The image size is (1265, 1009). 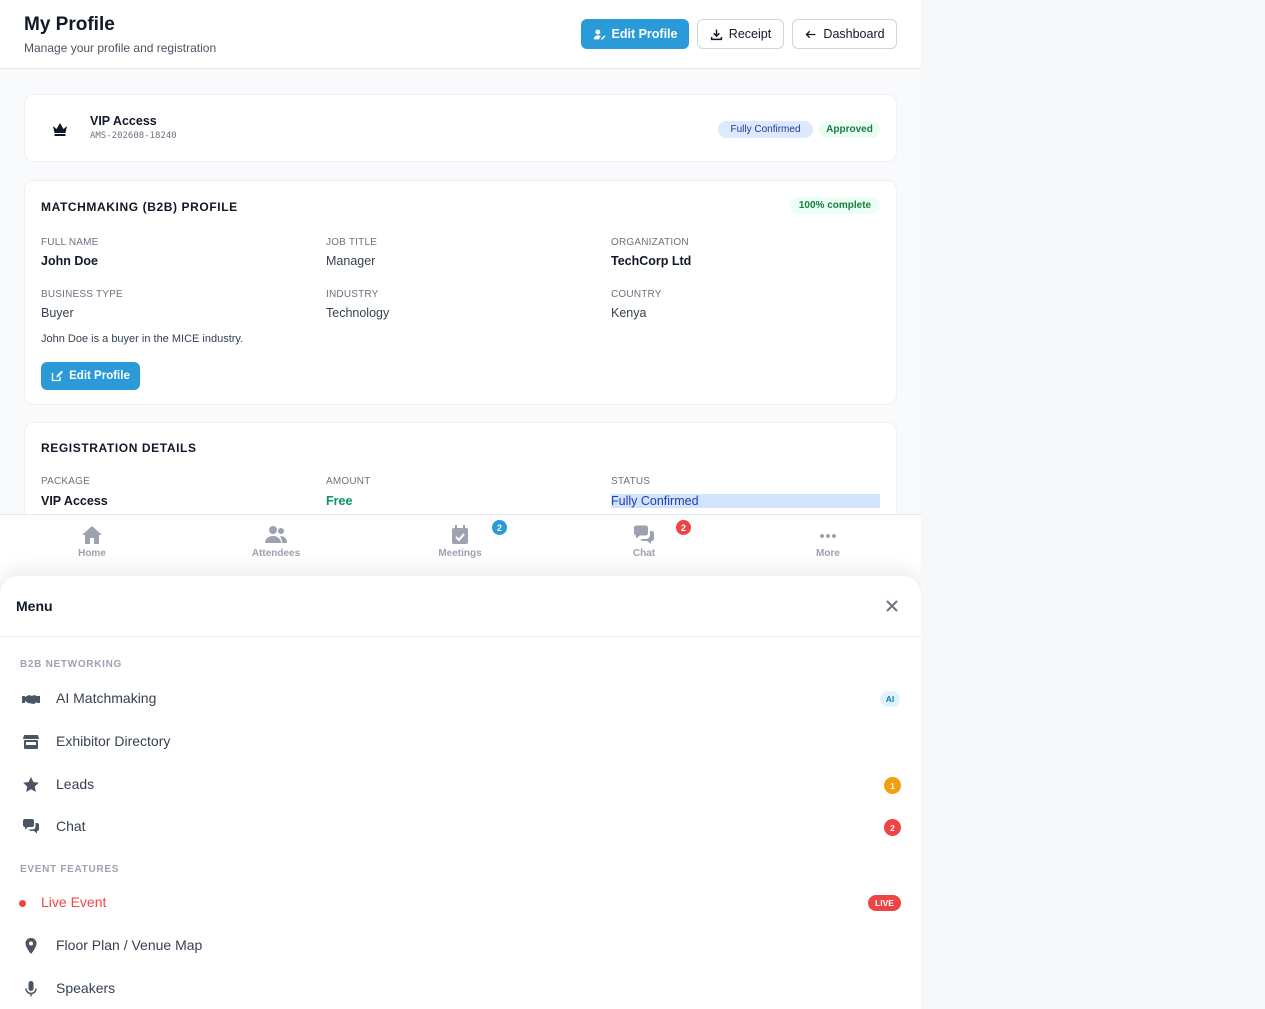 I want to click on page-title: My Profile, so click(x=69, y=24).